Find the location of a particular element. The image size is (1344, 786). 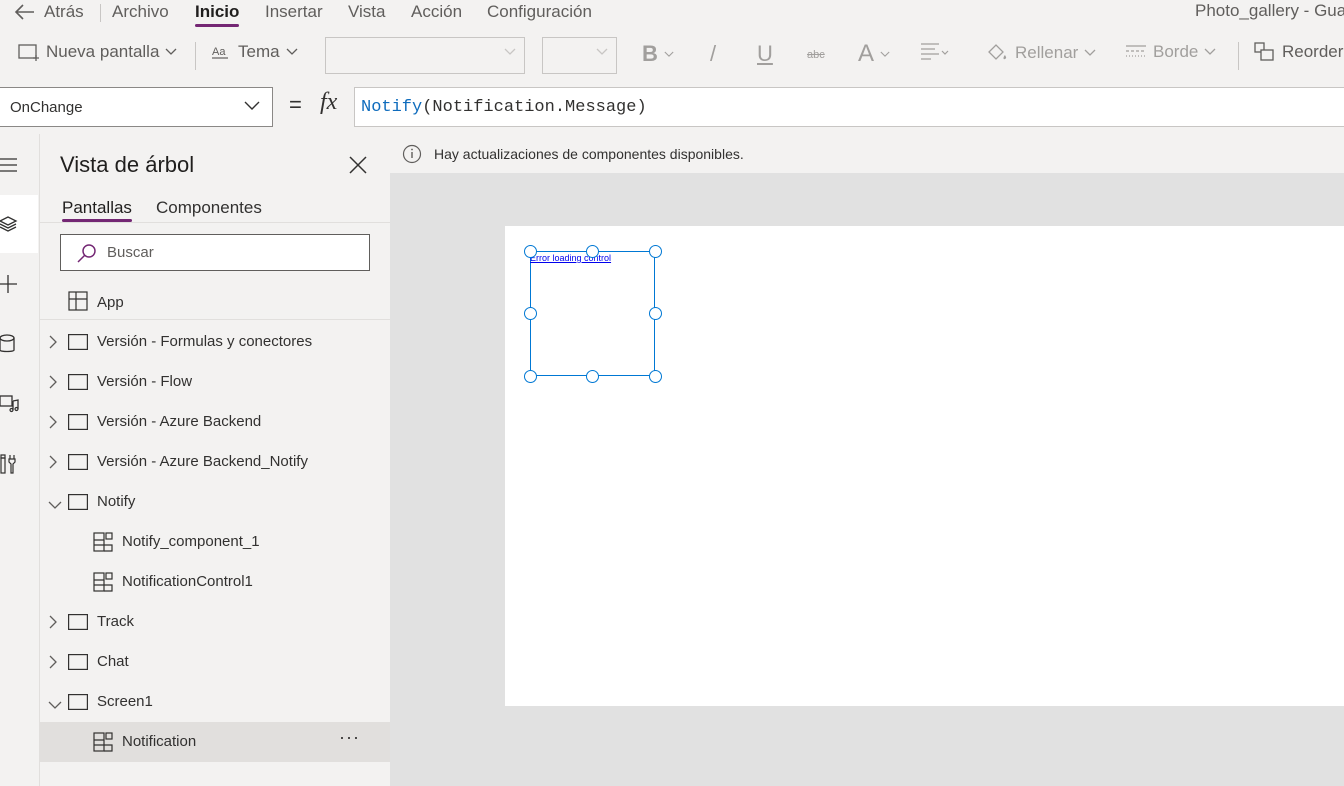

more-options-button: ··· is located at coordinates (349, 737).